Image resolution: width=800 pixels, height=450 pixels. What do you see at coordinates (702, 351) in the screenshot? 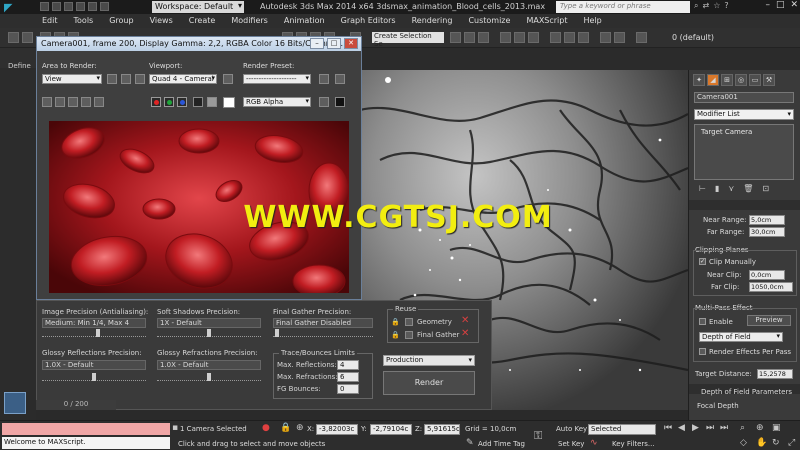
I see `render-effects-checkbox` at bounding box center [702, 351].